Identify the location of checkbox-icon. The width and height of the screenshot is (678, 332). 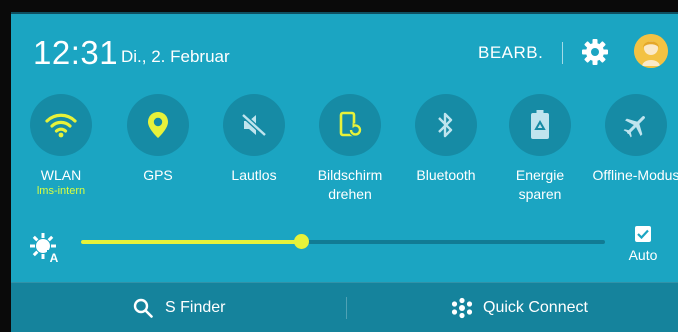
(643, 234).